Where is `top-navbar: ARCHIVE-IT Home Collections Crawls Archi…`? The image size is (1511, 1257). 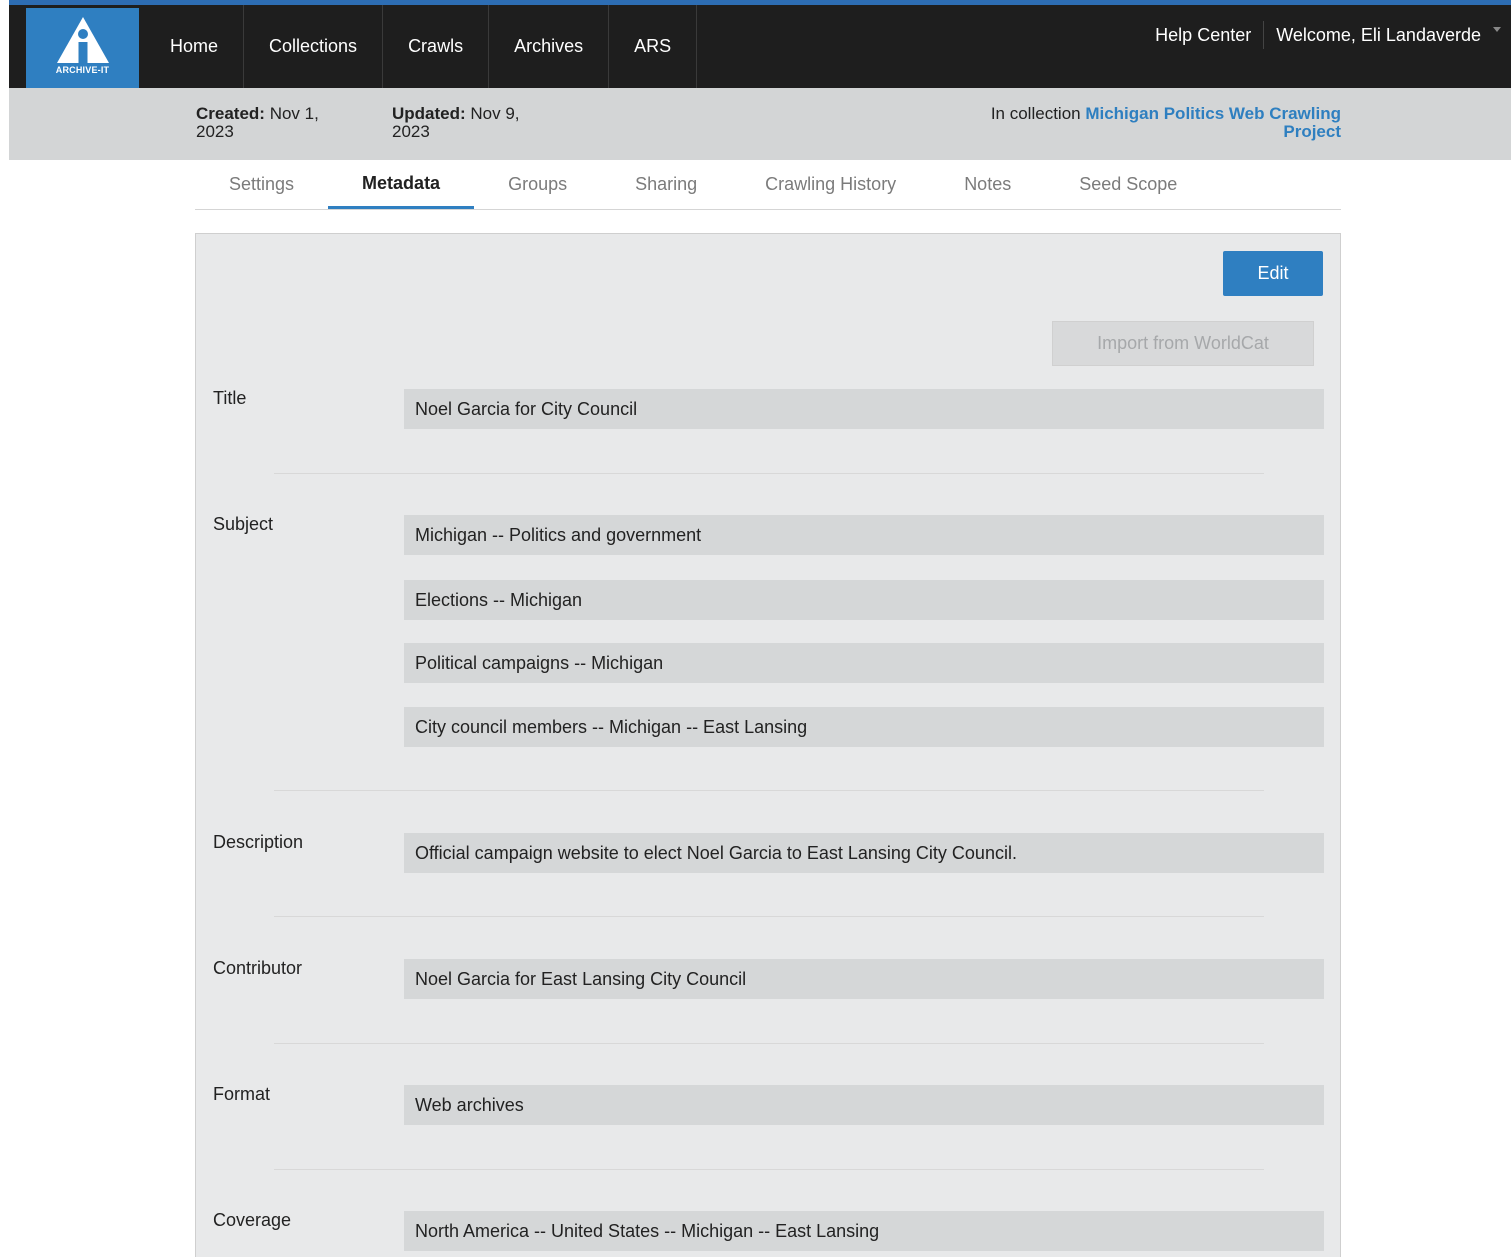 top-navbar: ARCHIVE-IT Home Collections Crawls Archi… is located at coordinates (760, 44).